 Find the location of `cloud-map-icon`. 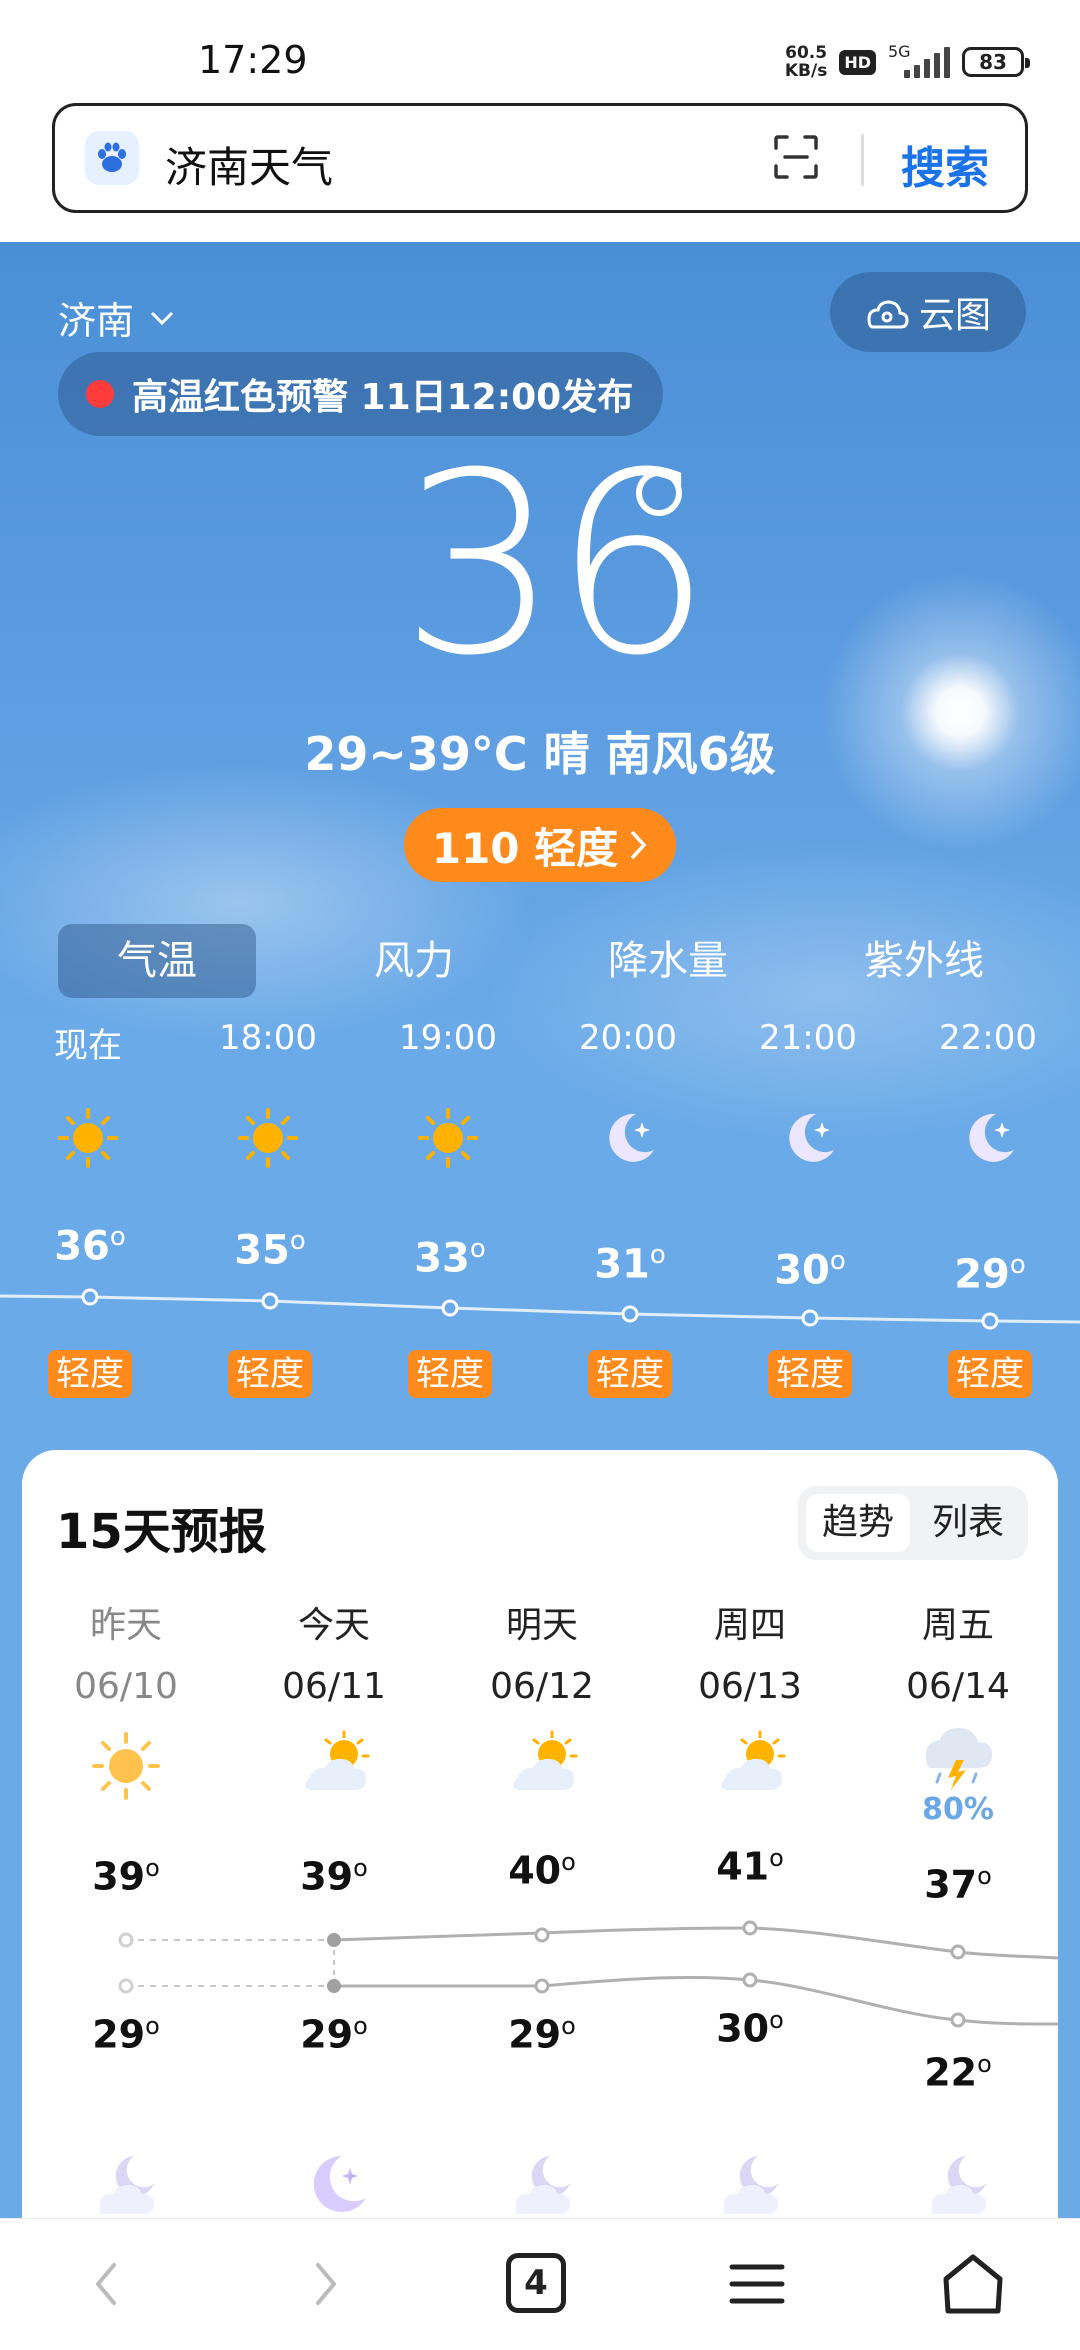

cloud-map-icon is located at coordinates (888, 314).